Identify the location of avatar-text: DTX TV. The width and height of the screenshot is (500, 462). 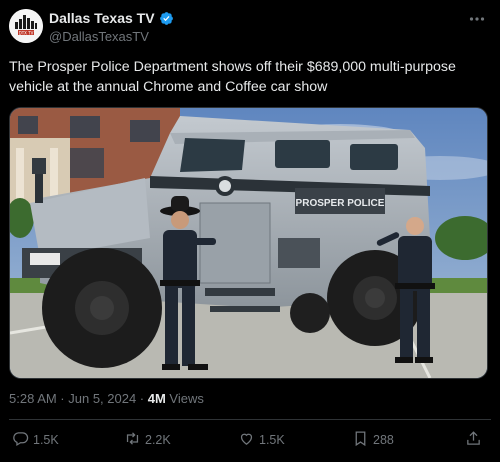
(26, 32).